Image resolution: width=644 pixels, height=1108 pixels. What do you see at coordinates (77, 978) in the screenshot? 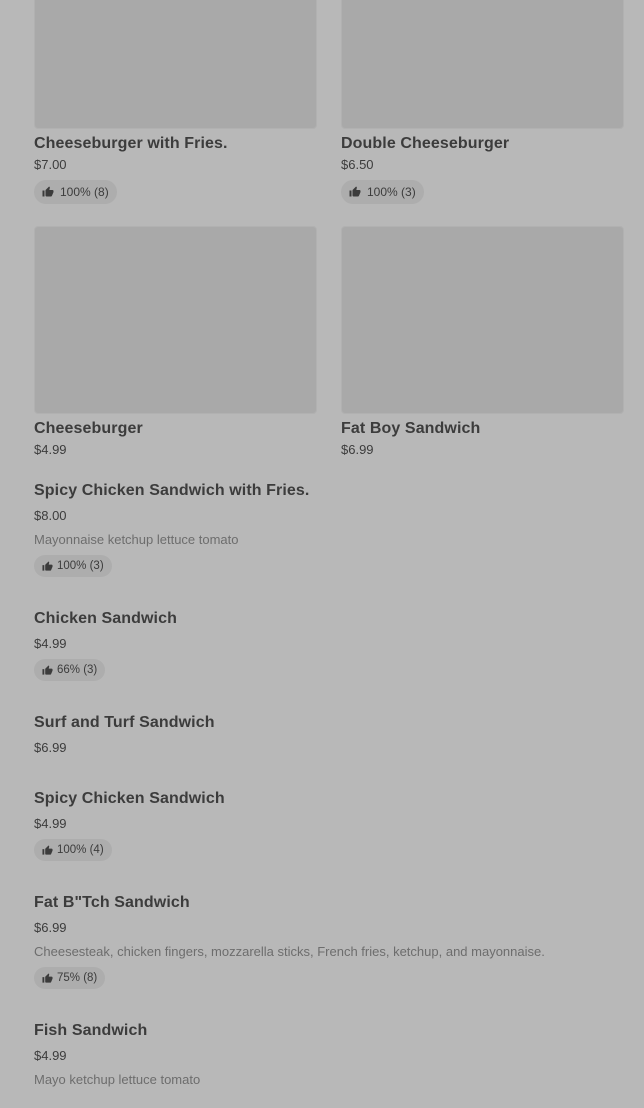
I see `rating-text: 75% (8)` at bounding box center [77, 978].